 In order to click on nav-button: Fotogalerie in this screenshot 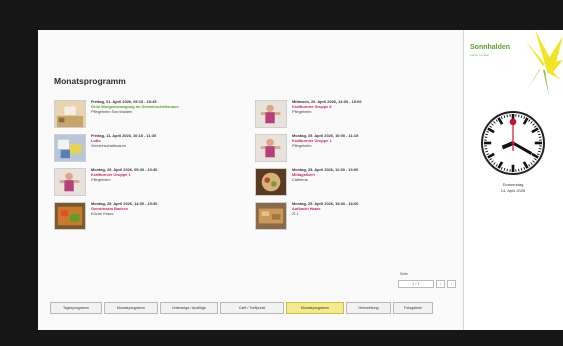, I will do `click(413, 308)`.